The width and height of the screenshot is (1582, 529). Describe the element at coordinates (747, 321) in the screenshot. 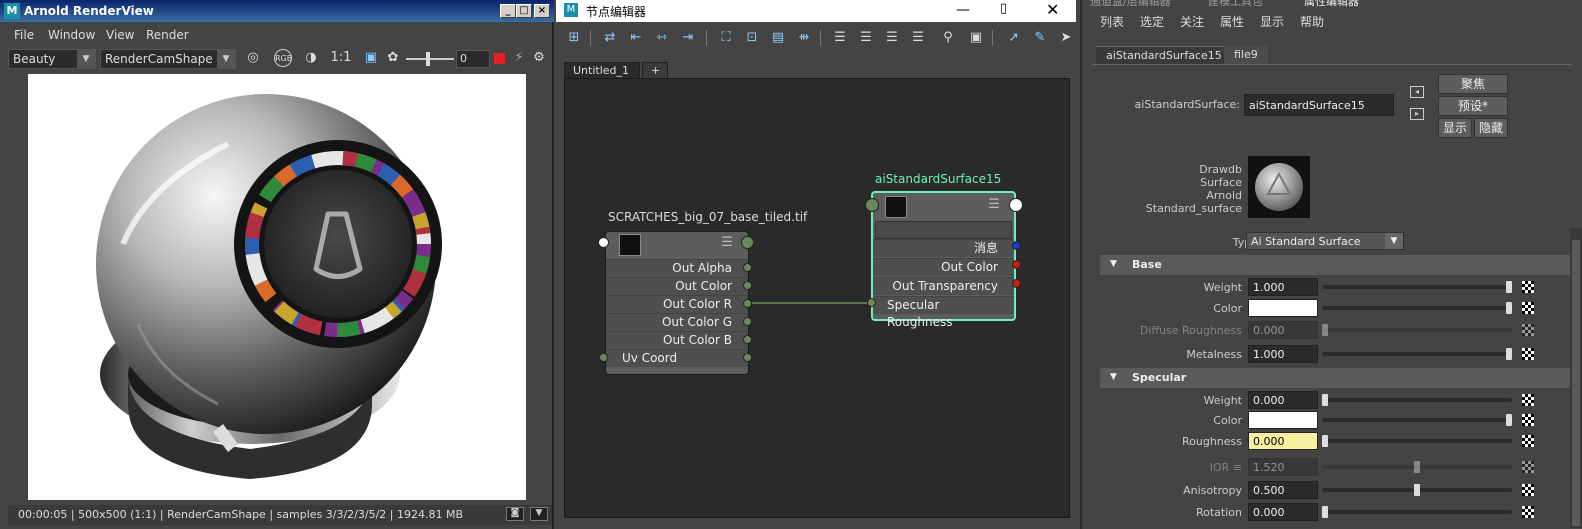

I see `out-color-g-port` at that location.